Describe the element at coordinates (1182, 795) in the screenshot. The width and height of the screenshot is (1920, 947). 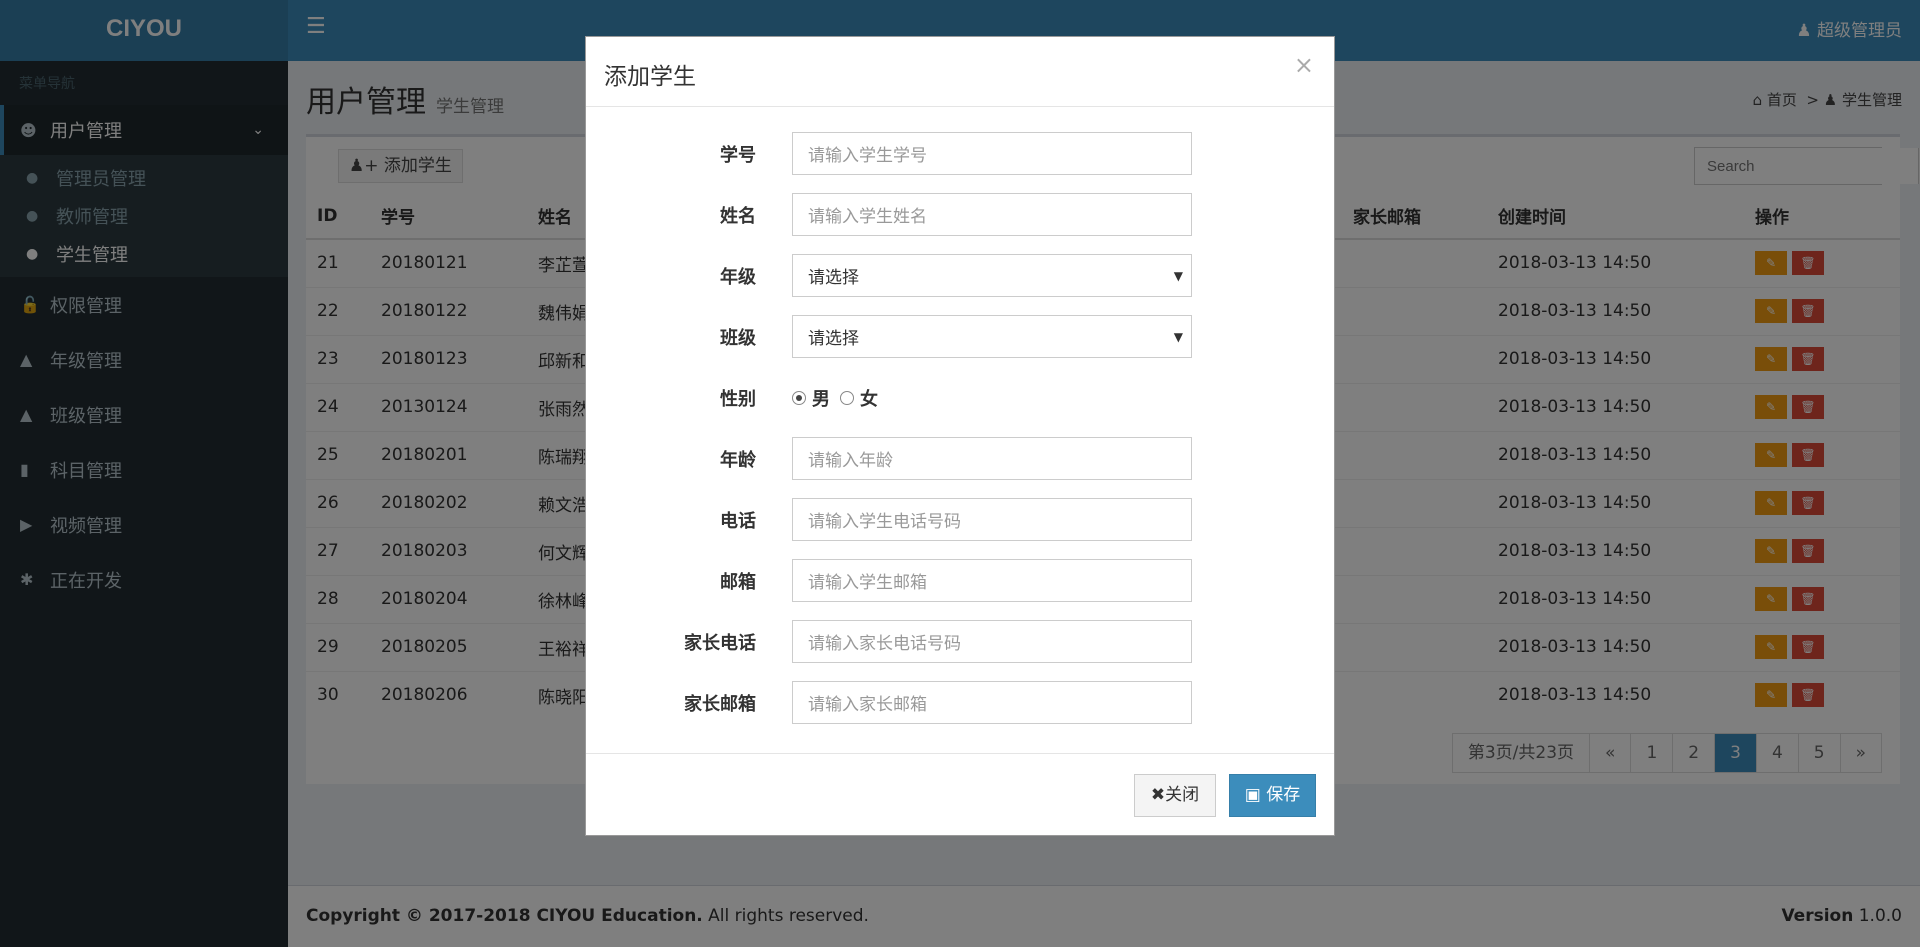
I see `close-button-label: 关闭` at that location.